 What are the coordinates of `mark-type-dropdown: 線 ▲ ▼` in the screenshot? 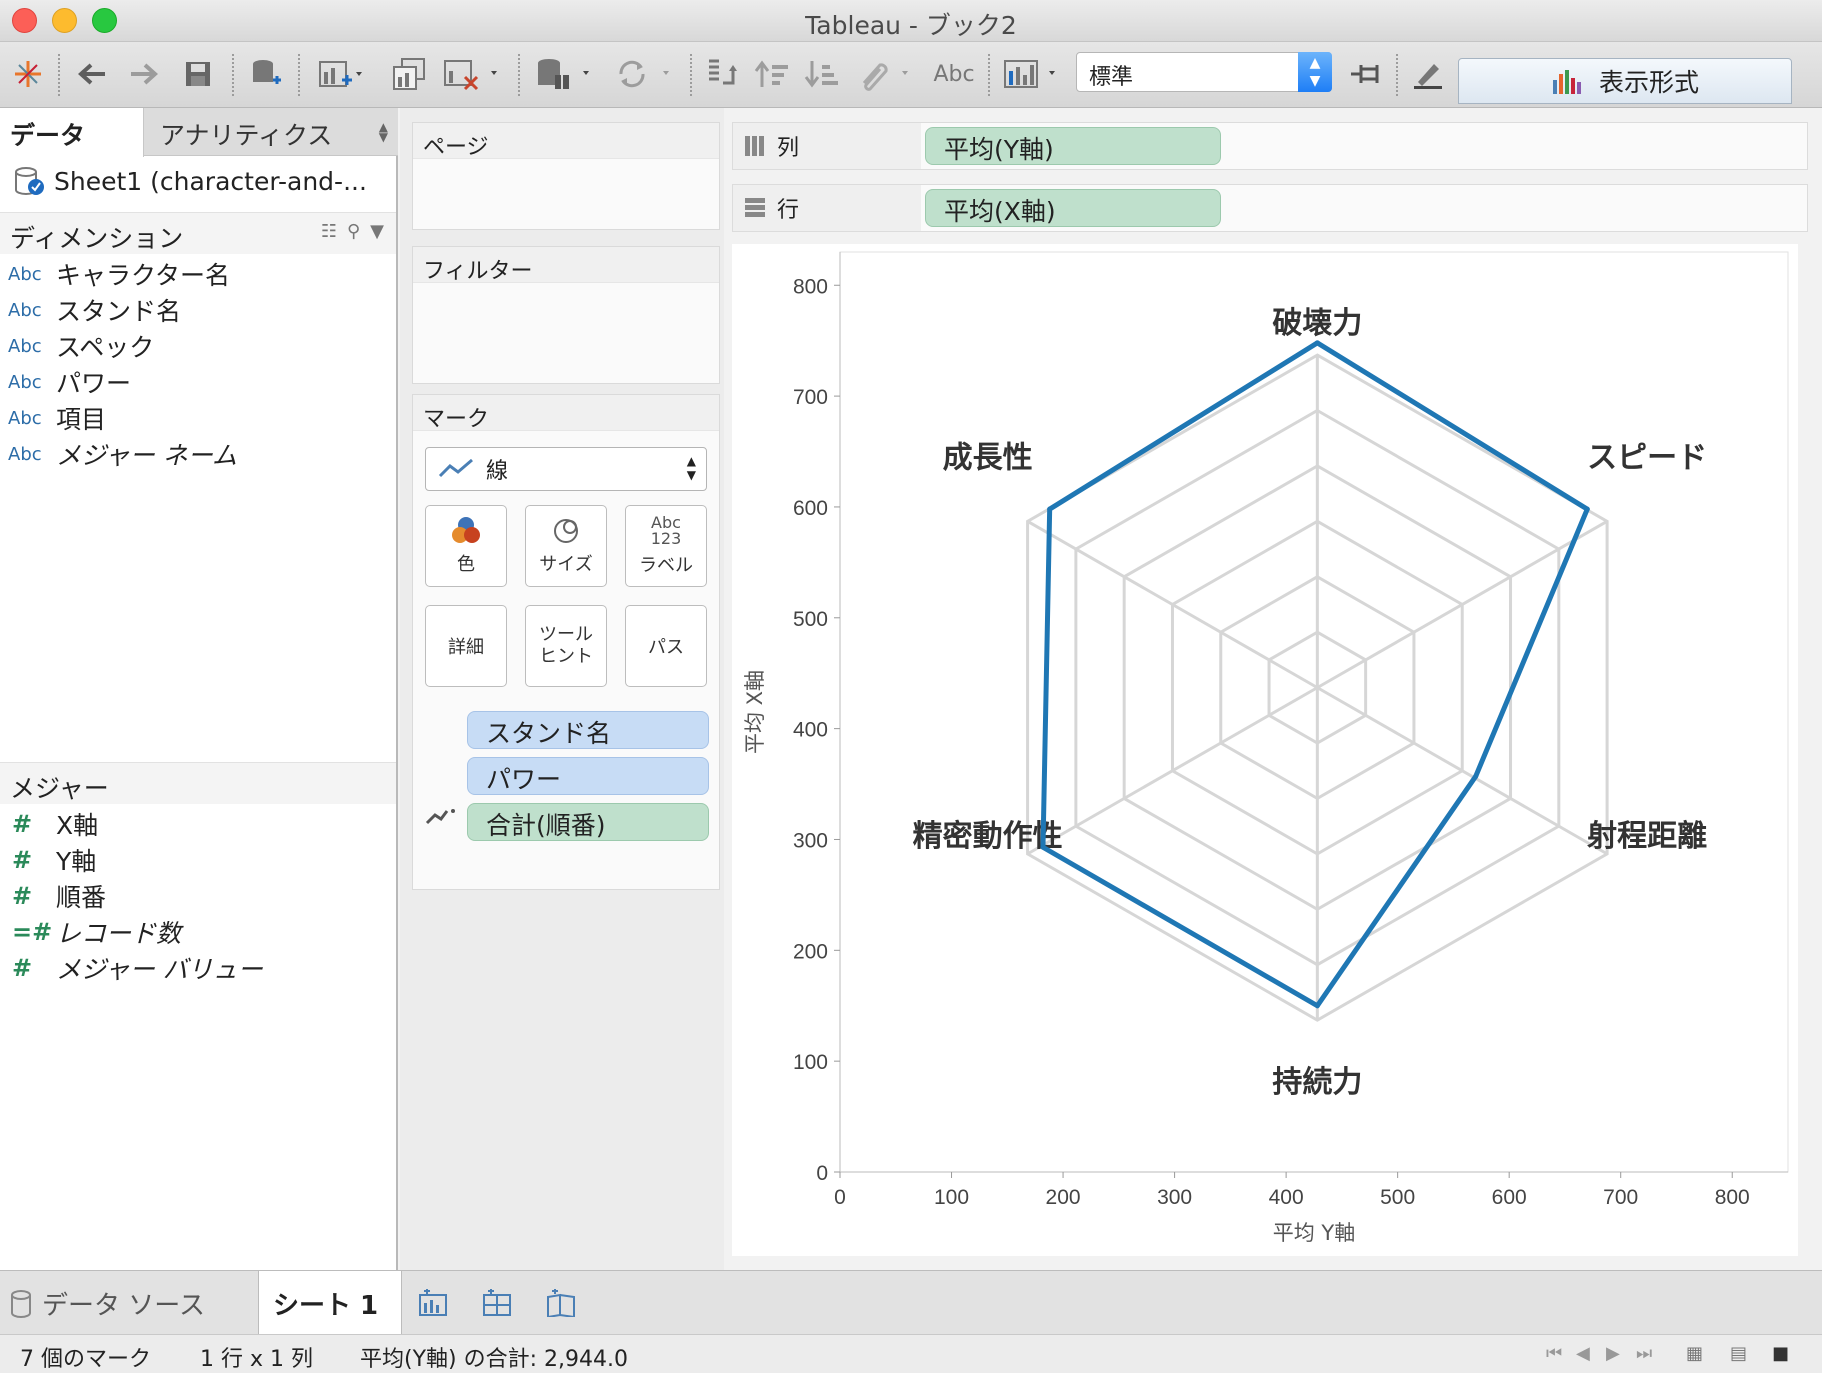 It's located at (566, 469).